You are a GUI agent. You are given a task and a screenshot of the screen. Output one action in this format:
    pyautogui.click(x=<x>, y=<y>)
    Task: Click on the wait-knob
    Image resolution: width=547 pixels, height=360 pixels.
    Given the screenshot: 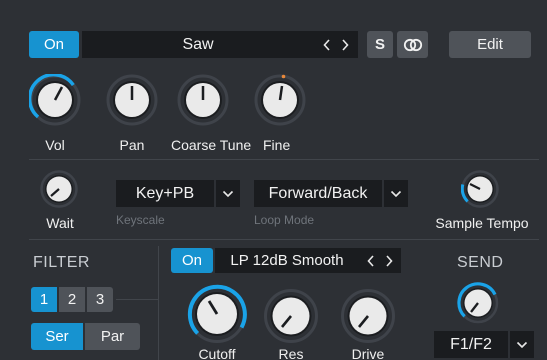 What is the action you would take?
    pyautogui.click(x=59, y=189)
    